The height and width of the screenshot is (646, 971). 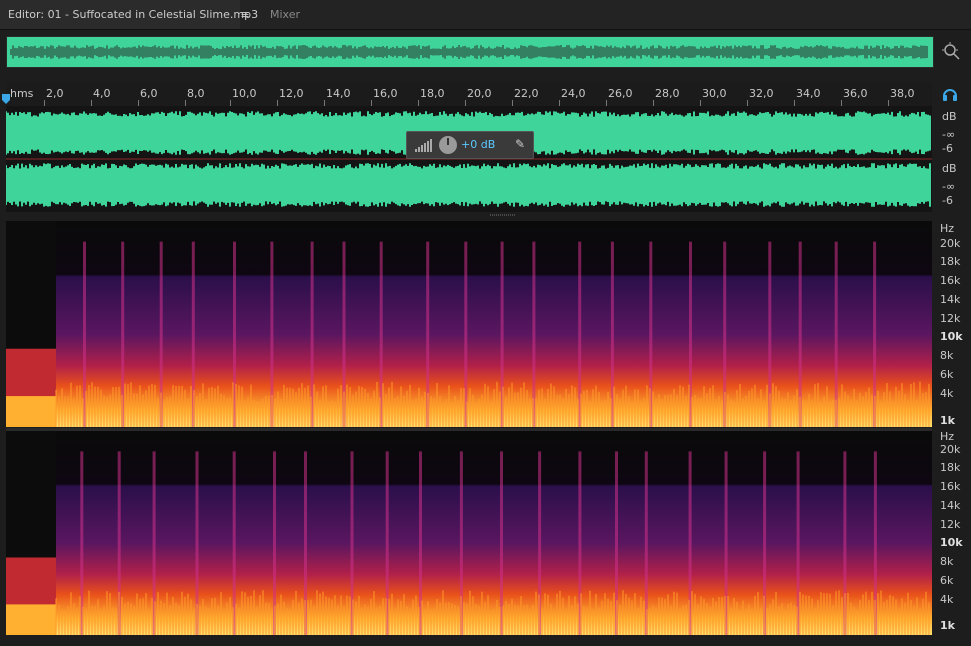 I want to click on zoom-to-selection-icon, so click(x=951, y=51).